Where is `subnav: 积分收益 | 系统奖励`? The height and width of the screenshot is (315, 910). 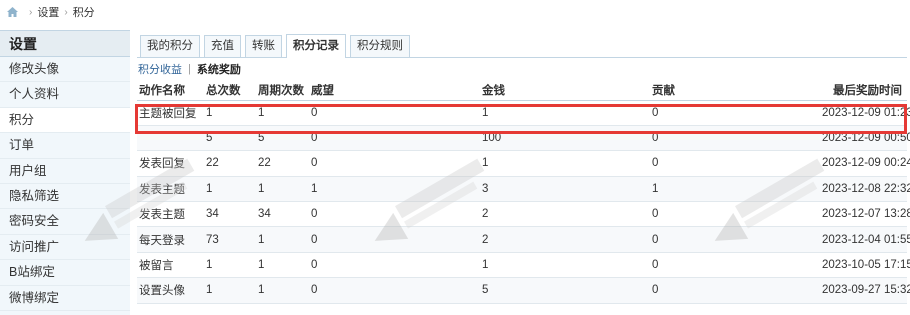 subnav: 积分收益 | 系统奖励 is located at coordinates (522, 69).